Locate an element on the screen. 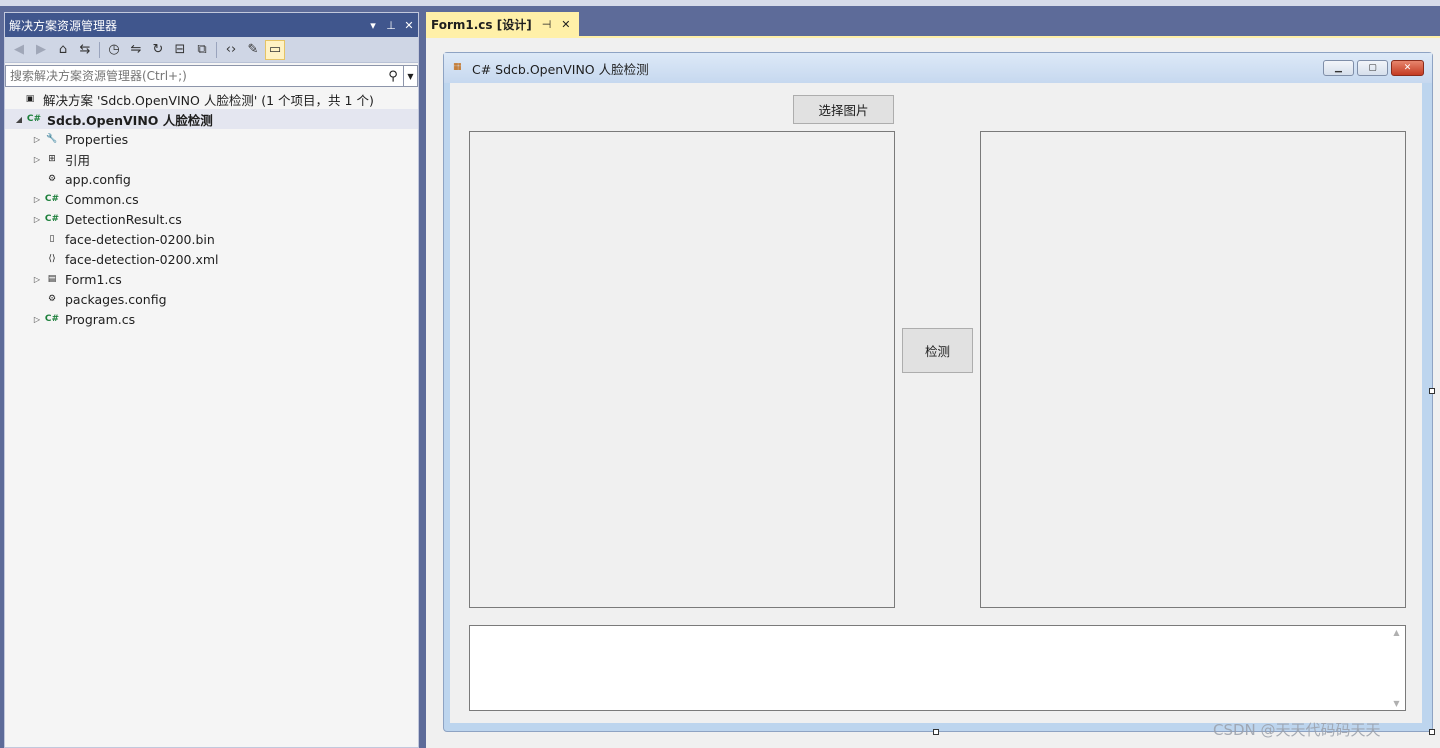 This screenshot has height=748, width=1440. pin-tab-icon: ⊣ is located at coordinates (547, 24).